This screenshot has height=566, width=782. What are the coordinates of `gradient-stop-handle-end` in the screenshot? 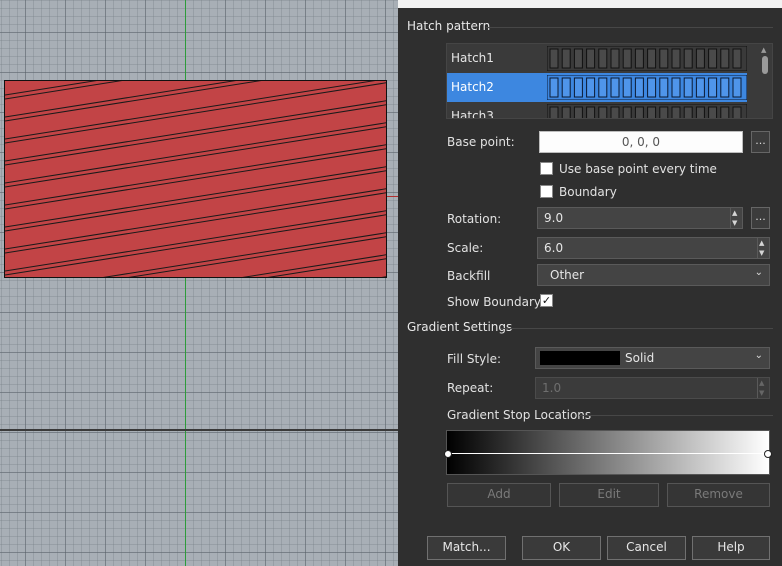 It's located at (768, 454).